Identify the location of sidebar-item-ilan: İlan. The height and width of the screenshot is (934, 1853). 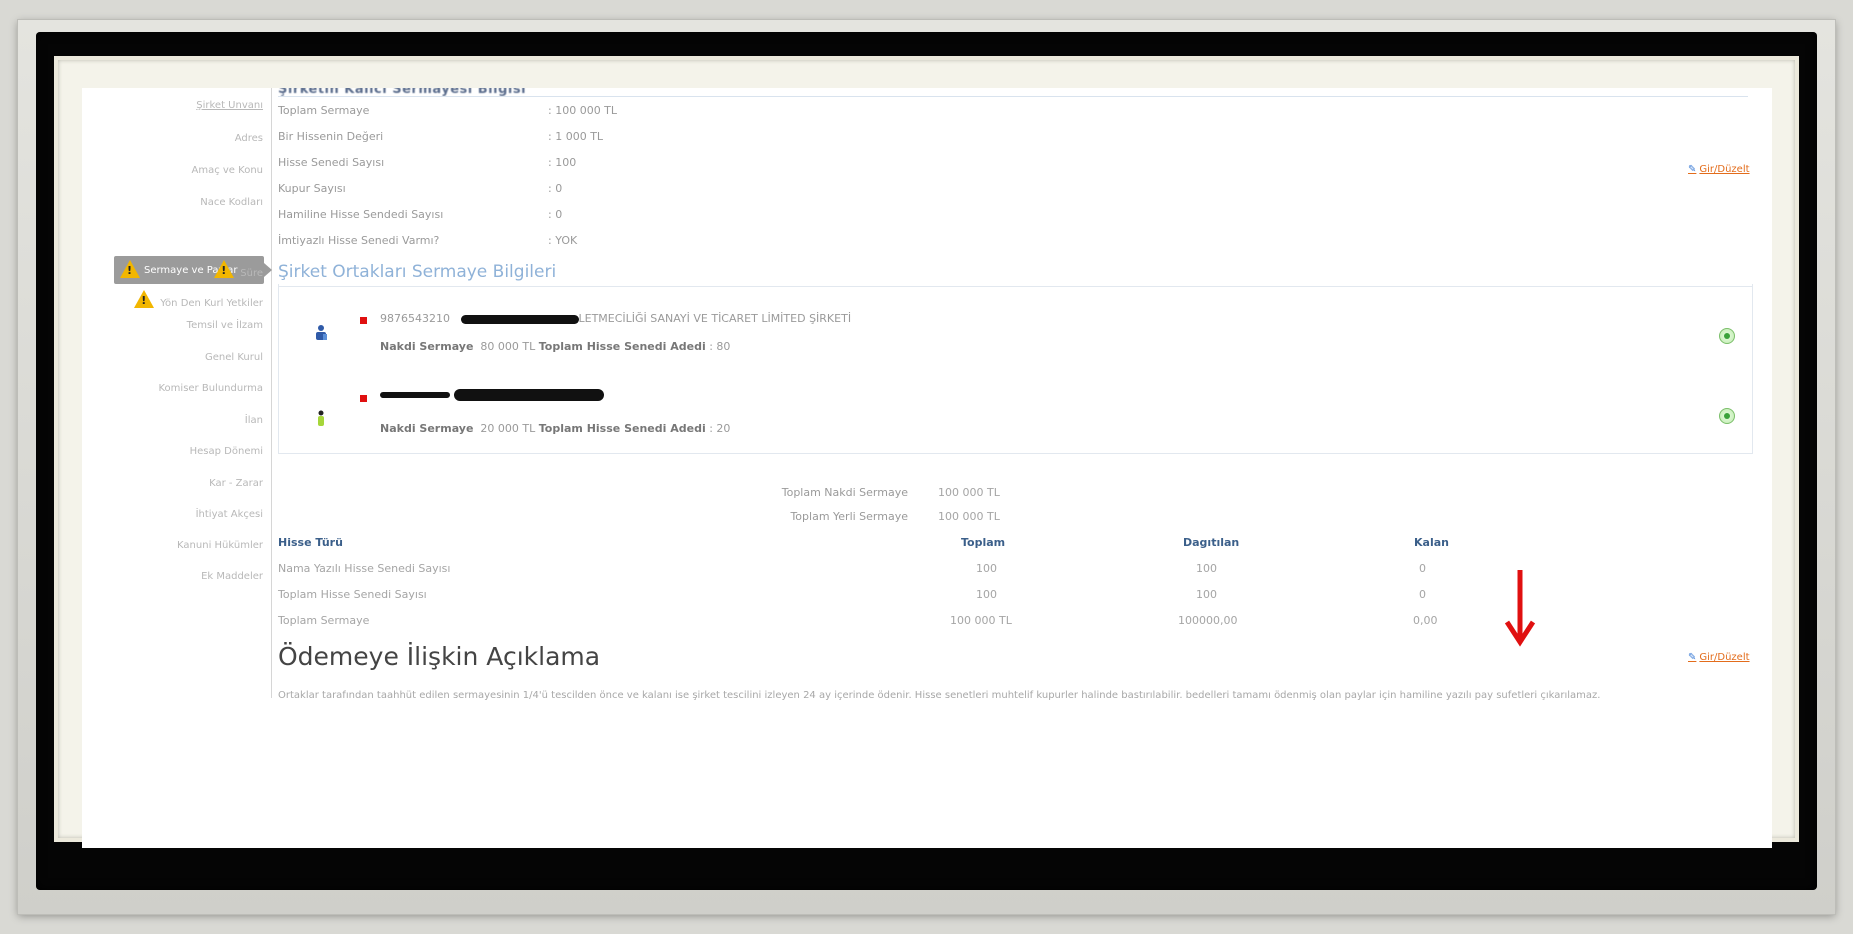
(254, 420).